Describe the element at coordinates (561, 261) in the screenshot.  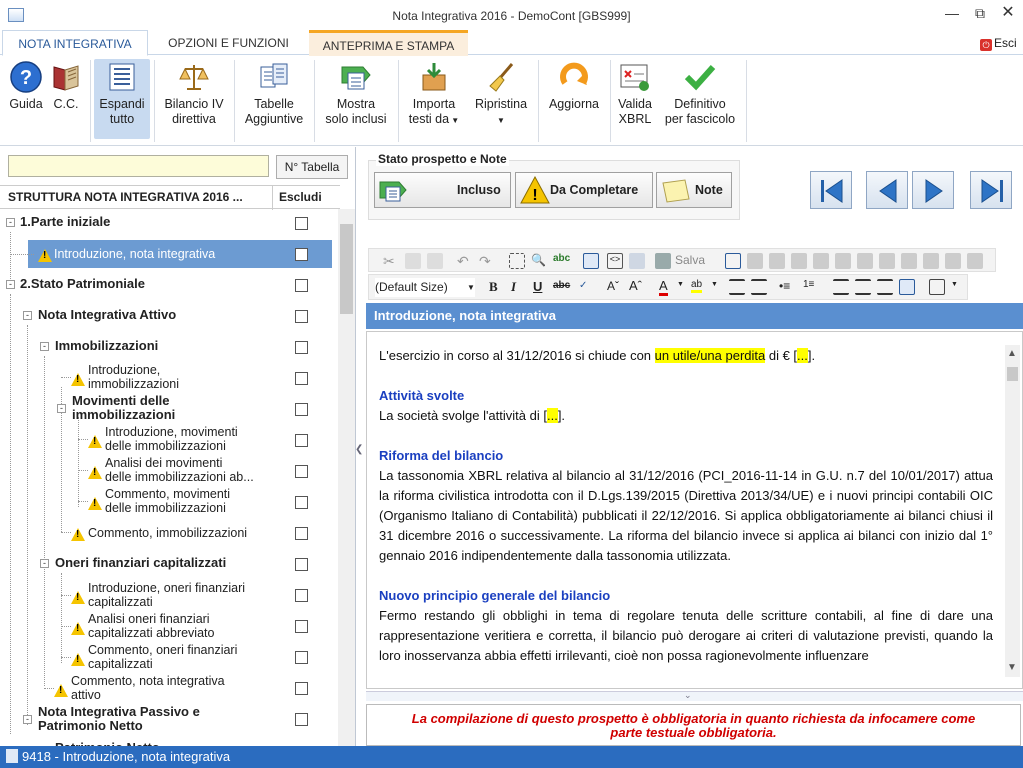
I see `spellcheck-icon: abc` at that location.